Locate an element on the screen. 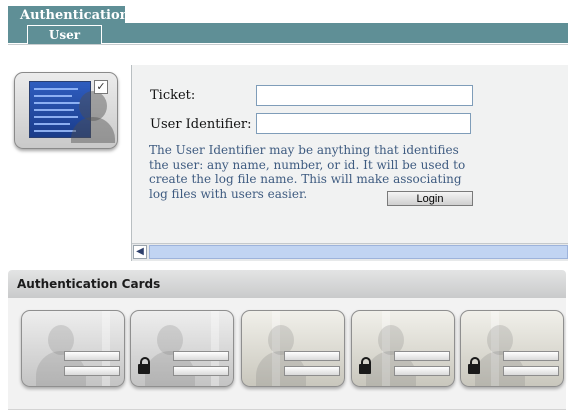 Image resolution: width=568 pixels, height=415 pixels. user-login-icon: ✓ is located at coordinates (66, 110).